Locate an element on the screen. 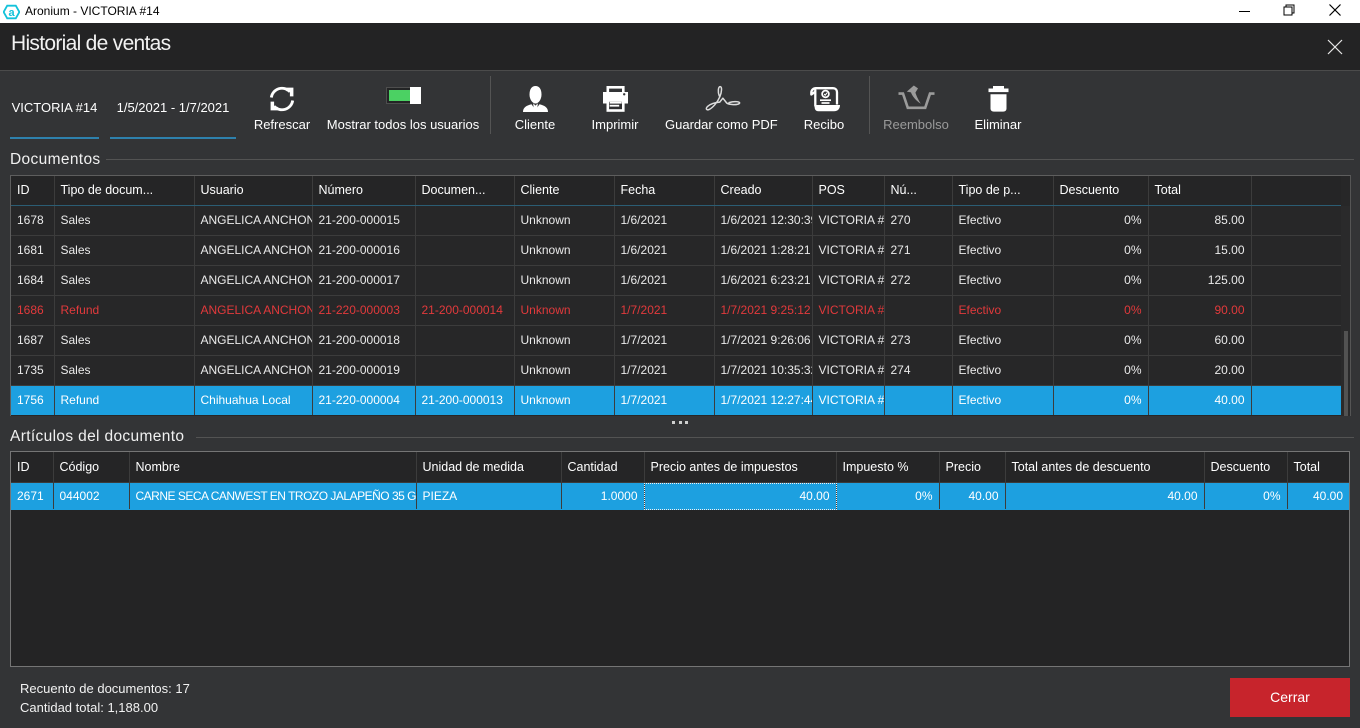  svg-text: a is located at coordinates (11, 13).